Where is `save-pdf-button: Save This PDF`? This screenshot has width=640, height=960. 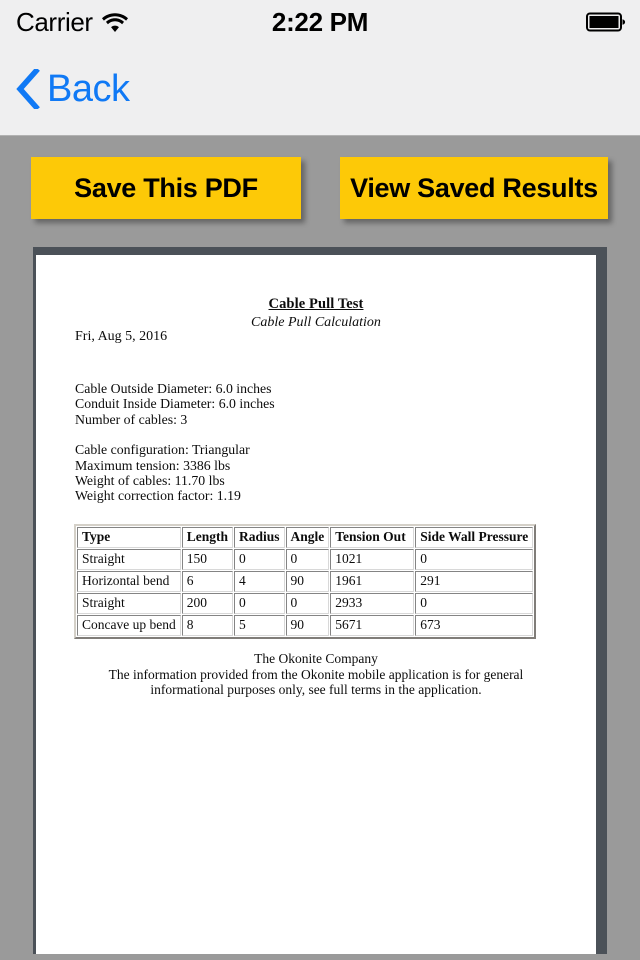 save-pdf-button: Save This PDF is located at coordinates (166, 188).